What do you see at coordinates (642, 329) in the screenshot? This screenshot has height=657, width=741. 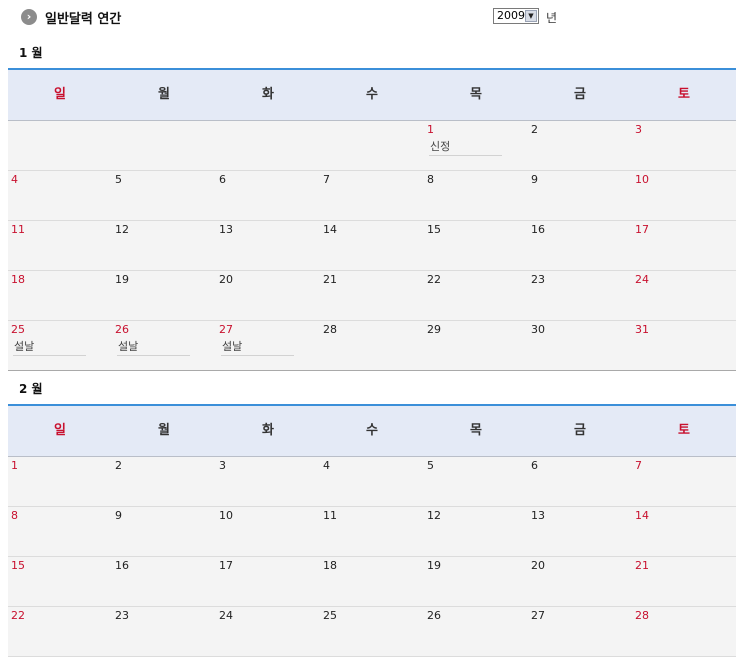 I see `day-number: 31` at bounding box center [642, 329].